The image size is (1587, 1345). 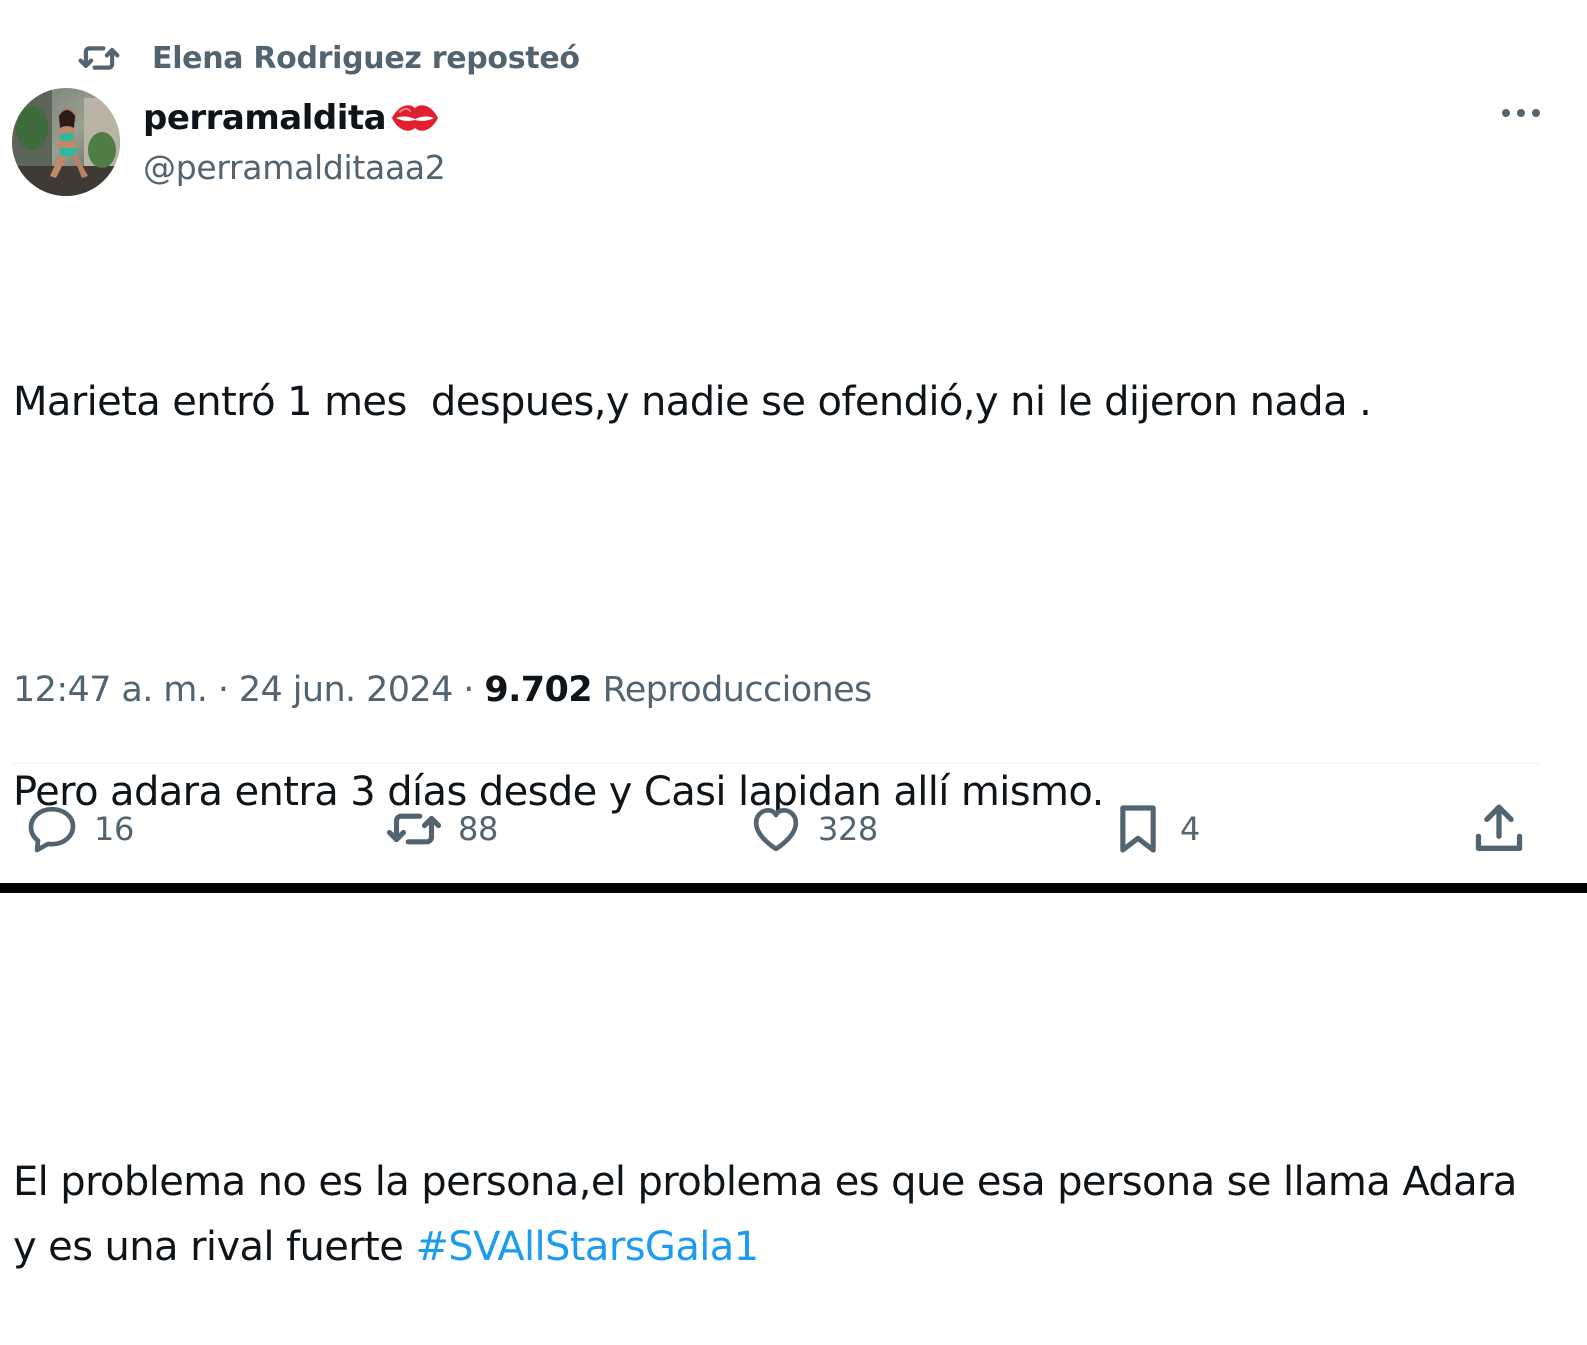 What do you see at coordinates (776, 763) in the screenshot?
I see `divider` at bounding box center [776, 763].